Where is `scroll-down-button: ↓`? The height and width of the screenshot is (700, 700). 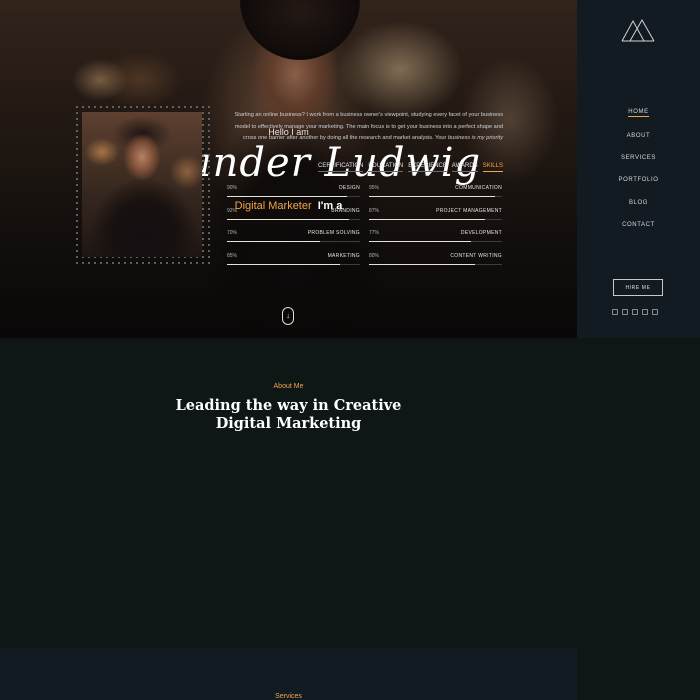
scroll-down-button: ↓ is located at coordinates (288, 316).